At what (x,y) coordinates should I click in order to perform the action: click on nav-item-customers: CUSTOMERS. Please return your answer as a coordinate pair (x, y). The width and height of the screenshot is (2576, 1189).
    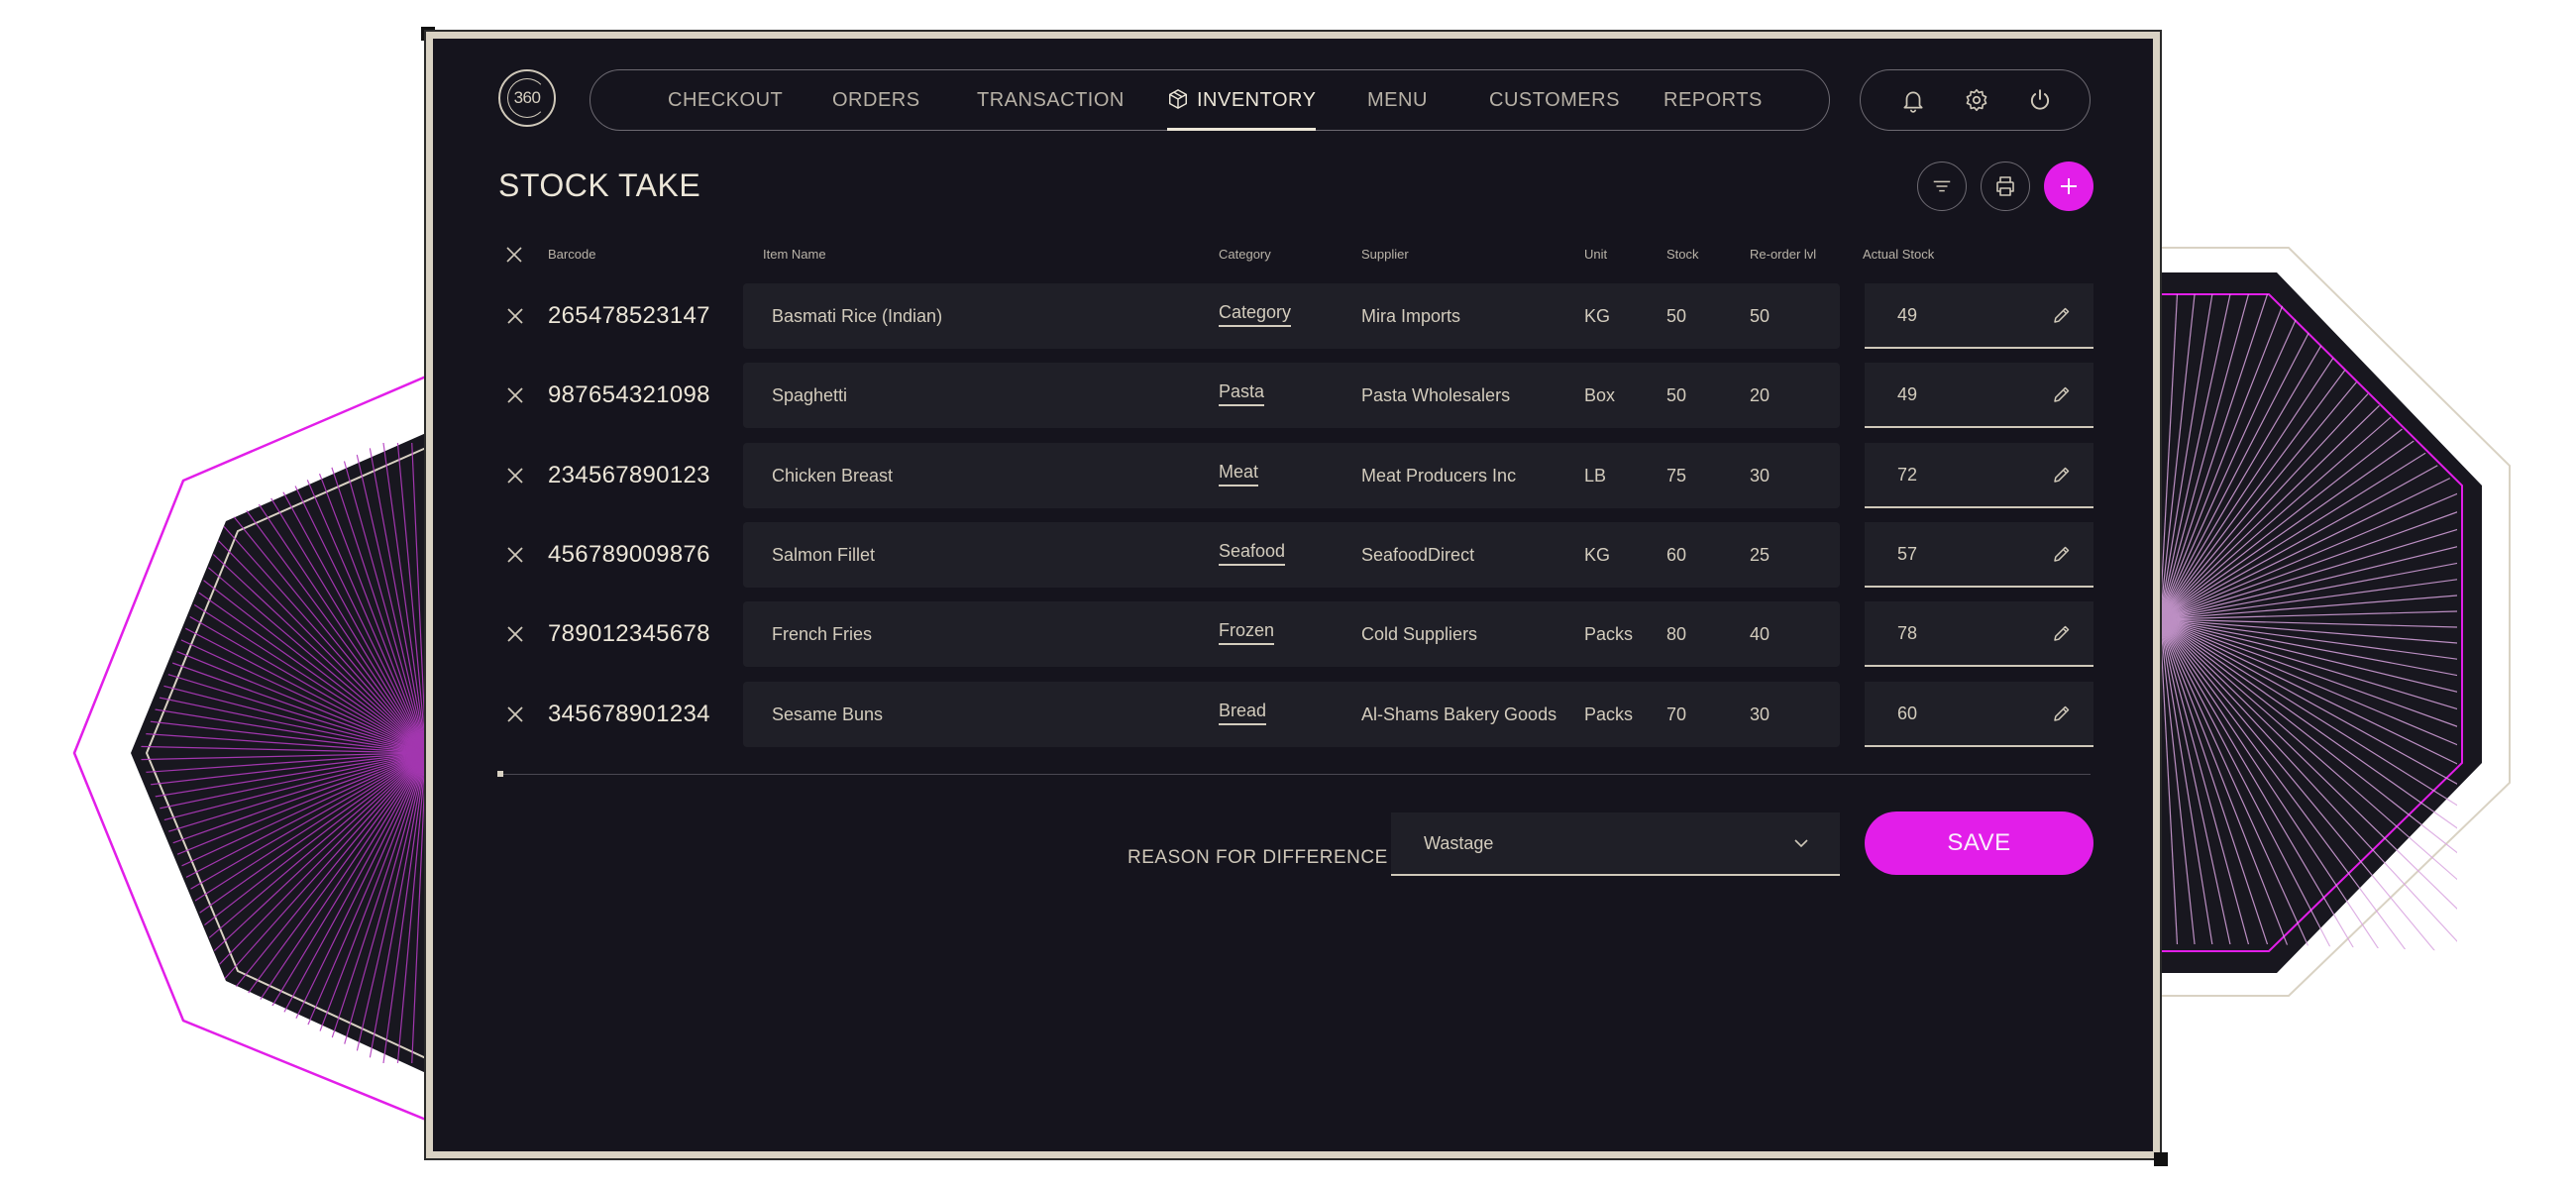
    Looking at the image, I should click on (1555, 100).